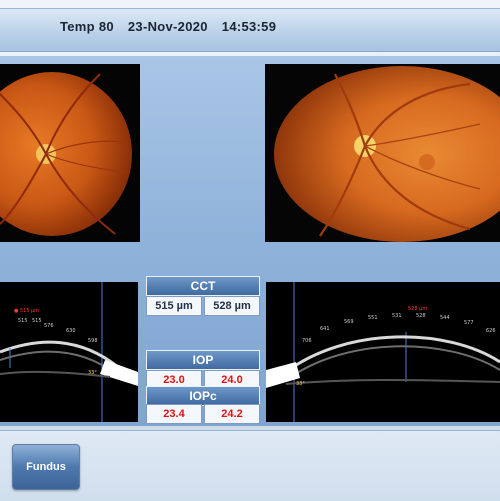 This screenshot has height=501, width=500. Describe the element at coordinates (491, 331) in the screenshot. I see `oct-right-value-9: 626` at that location.